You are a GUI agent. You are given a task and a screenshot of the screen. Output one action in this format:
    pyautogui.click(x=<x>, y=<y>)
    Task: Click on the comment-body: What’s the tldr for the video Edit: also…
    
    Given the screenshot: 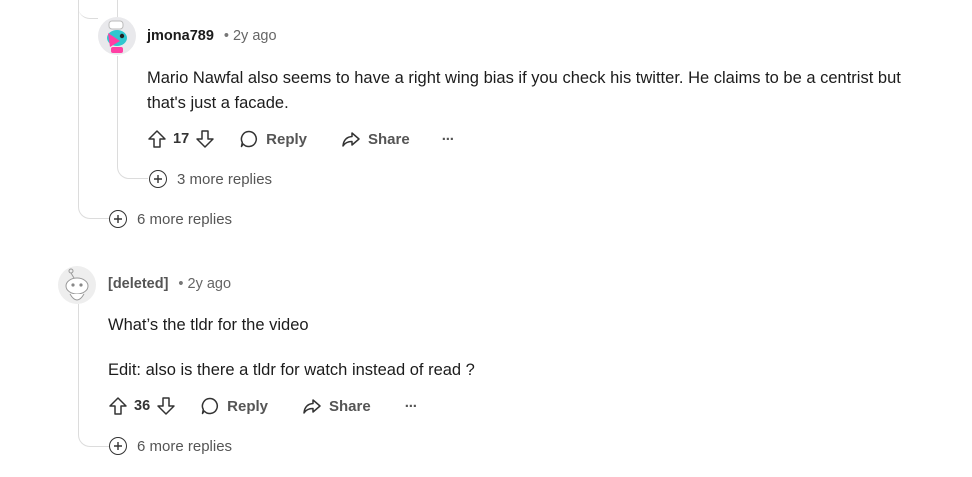 What is the action you would take?
    pyautogui.click(x=528, y=348)
    